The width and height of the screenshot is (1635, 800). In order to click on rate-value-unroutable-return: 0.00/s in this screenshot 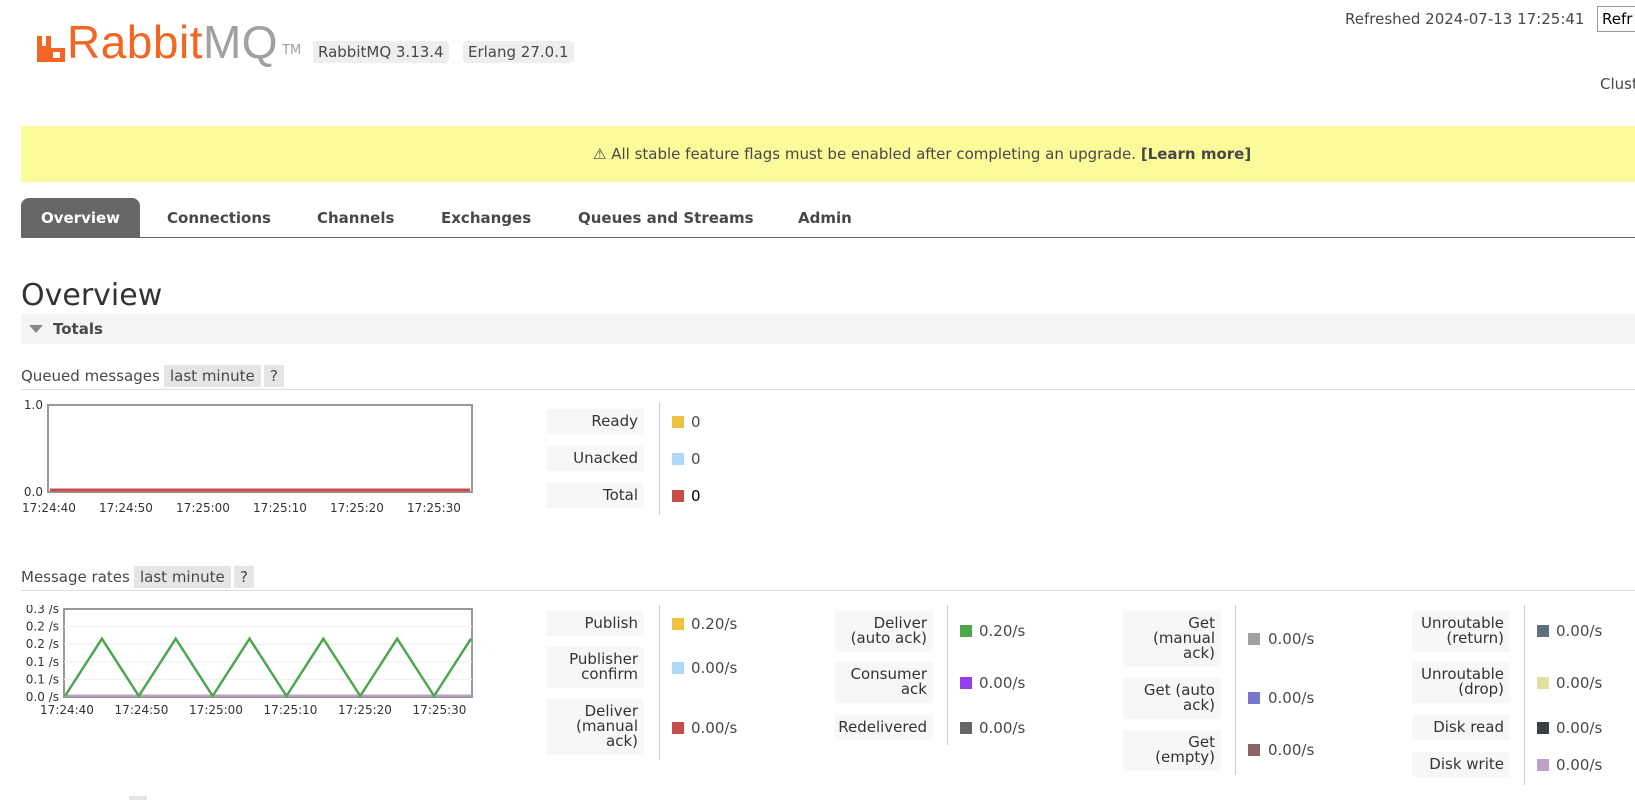, I will do `click(1579, 631)`.